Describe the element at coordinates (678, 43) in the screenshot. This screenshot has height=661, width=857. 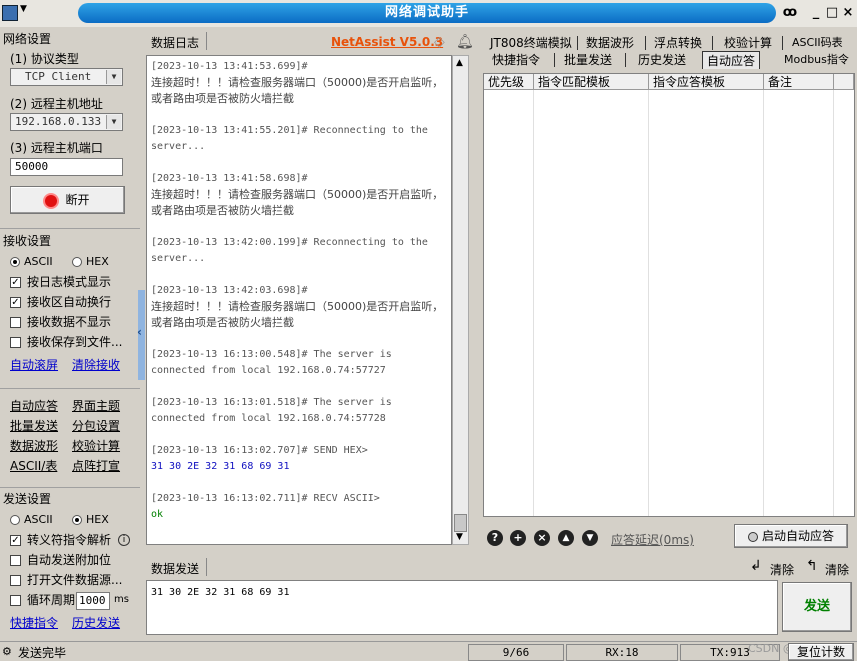
I see `tab-float: 浮点转换` at that location.